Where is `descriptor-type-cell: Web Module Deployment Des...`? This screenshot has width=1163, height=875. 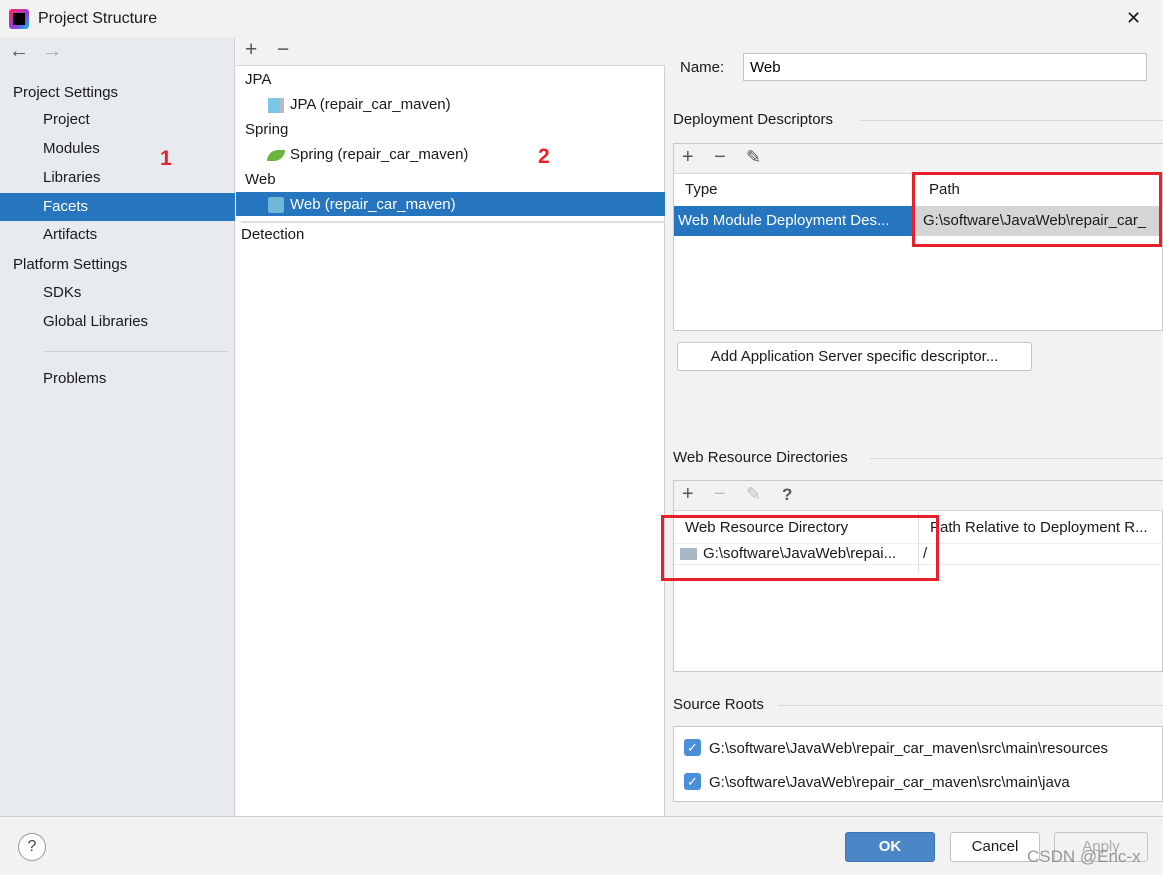
descriptor-type-cell: Web Module Deployment Des... is located at coordinates (794, 221).